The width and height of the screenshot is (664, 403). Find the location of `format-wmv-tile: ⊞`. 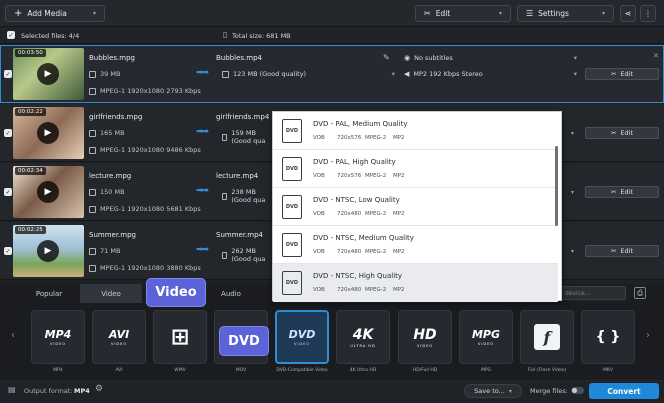

format-wmv-tile: ⊞ is located at coordinates (180, 337).